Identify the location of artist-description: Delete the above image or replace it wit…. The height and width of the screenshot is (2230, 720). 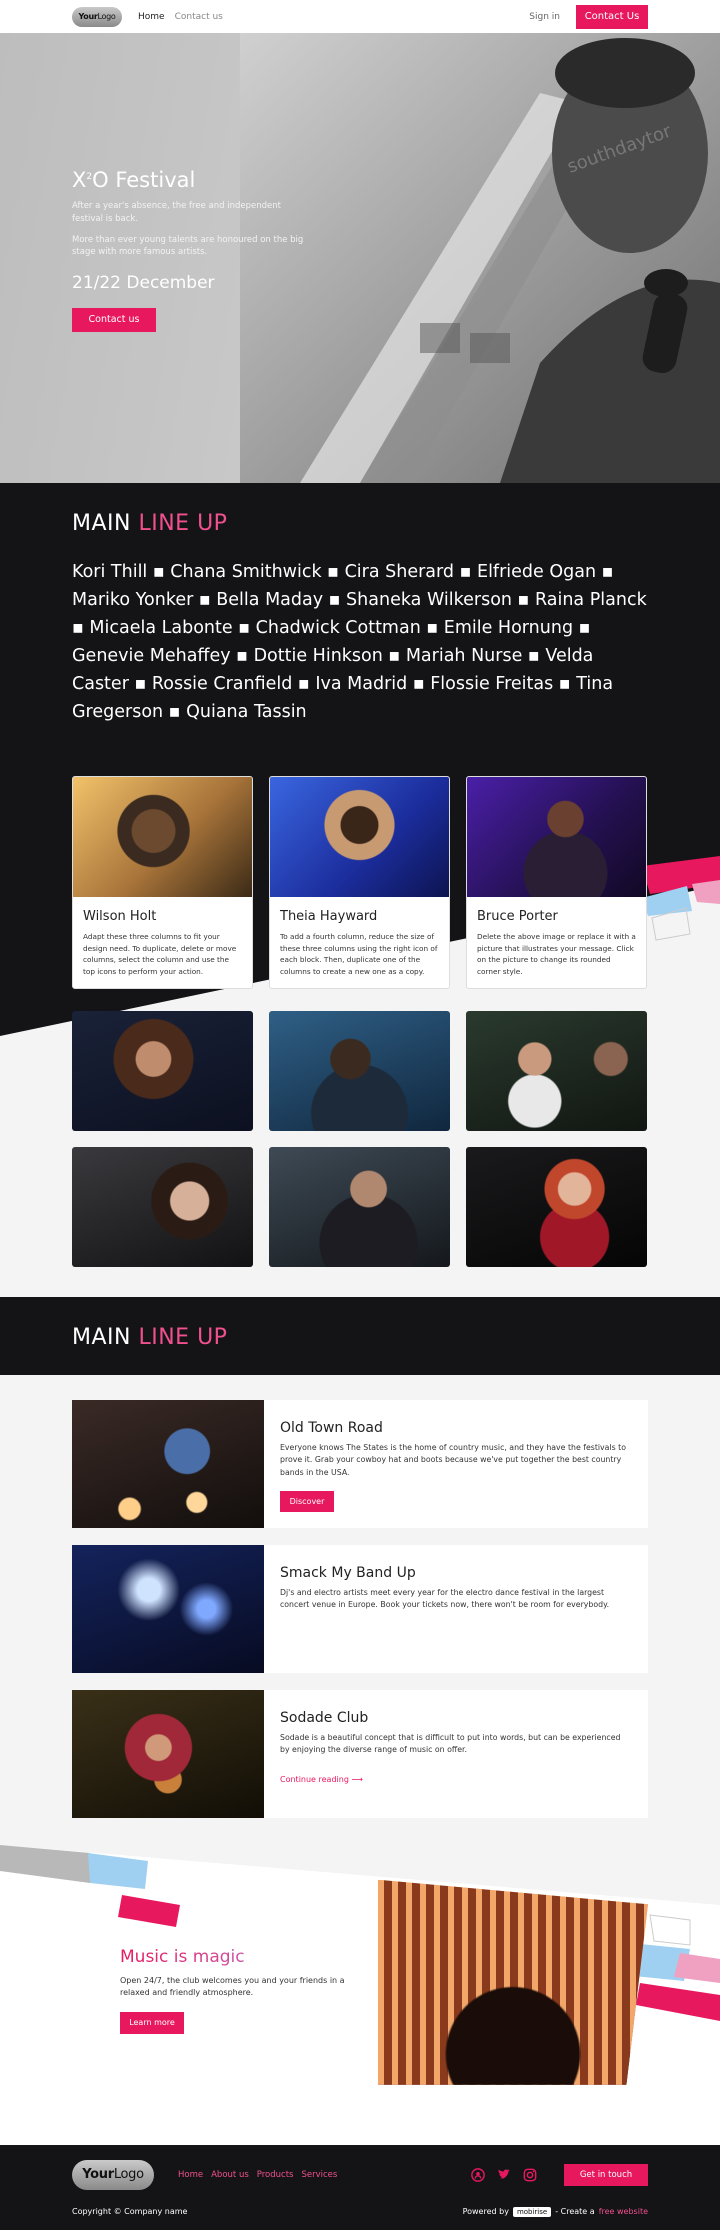
(556, 954).